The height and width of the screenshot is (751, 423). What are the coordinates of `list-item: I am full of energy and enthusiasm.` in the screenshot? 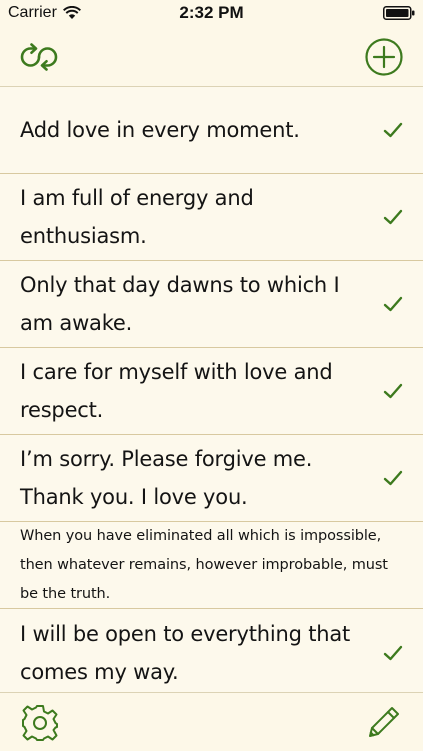 It's located at (211, 217).